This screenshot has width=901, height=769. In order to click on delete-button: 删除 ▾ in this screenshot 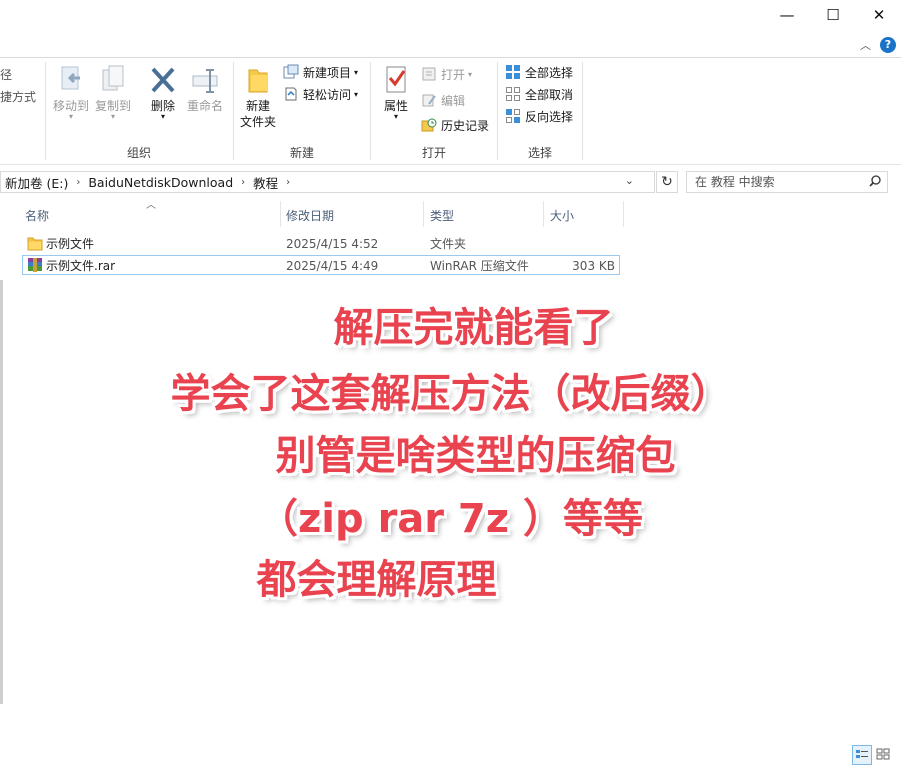, I will do `click(163, 92)`.